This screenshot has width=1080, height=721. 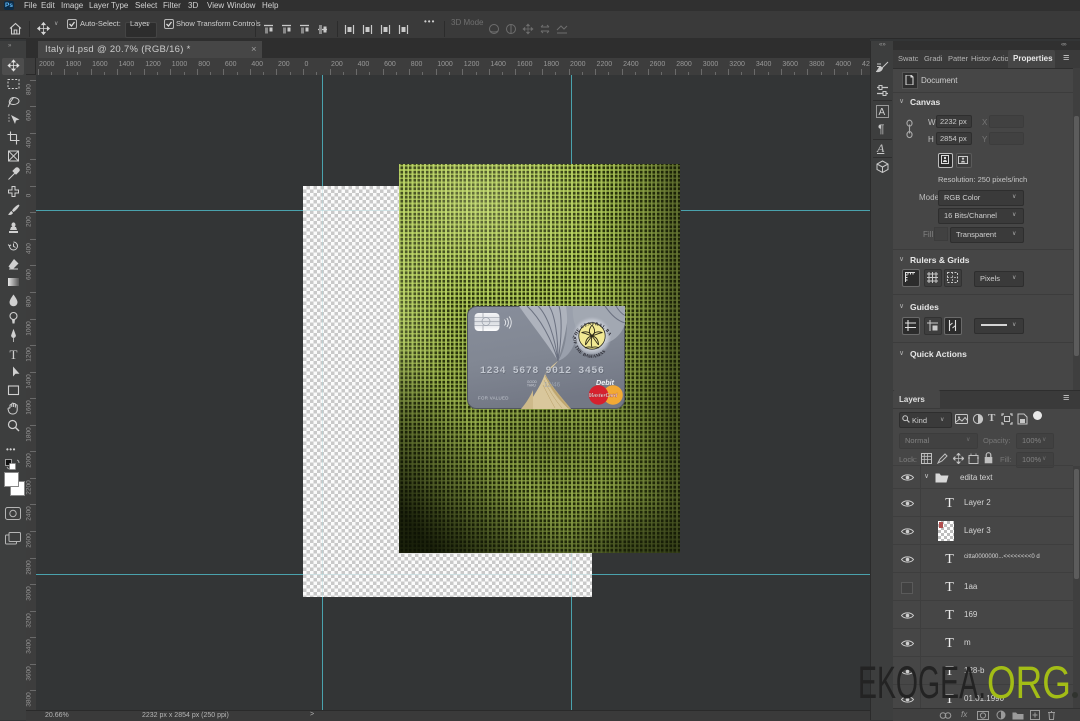 What do you see at coordinates (542, 371) in the screenshot?
I see `svg-text: 1234 5678 9012 3456` at bounding box center [542, 371].